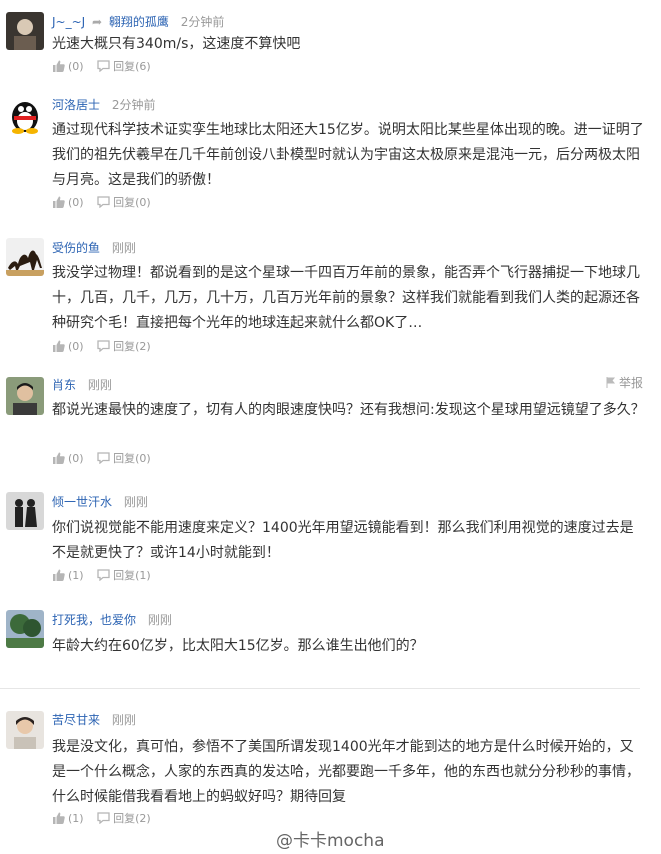 This screenshot has width=661, height=854. I want to click on divider, so click(320, 688).